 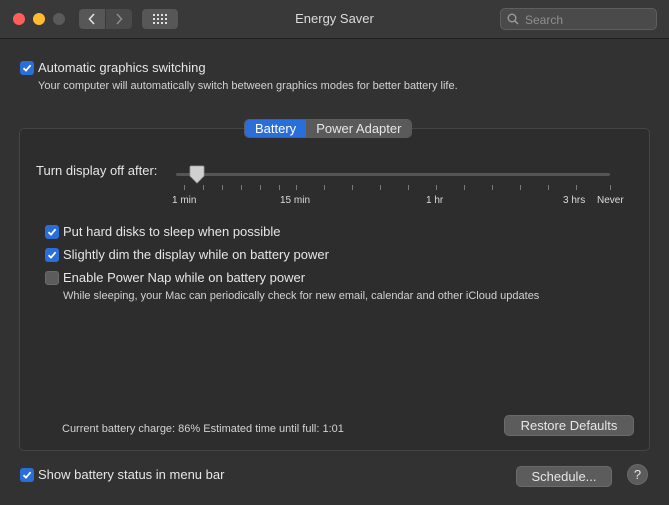 I want to click on tab-battery: Battery, so click(x=276, y=128).